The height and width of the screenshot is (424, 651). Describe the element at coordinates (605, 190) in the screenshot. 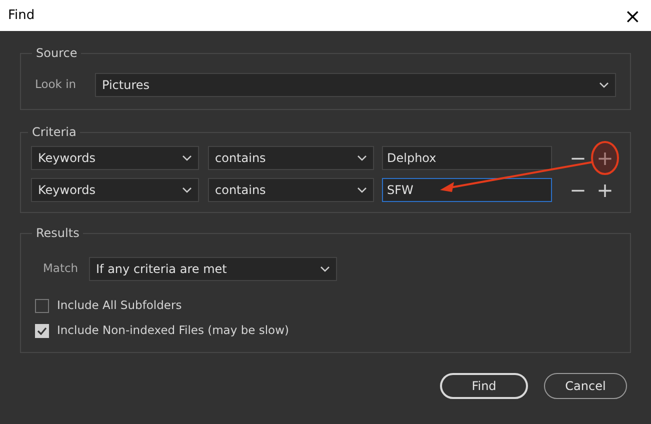

I see `add-button: +` at that location.